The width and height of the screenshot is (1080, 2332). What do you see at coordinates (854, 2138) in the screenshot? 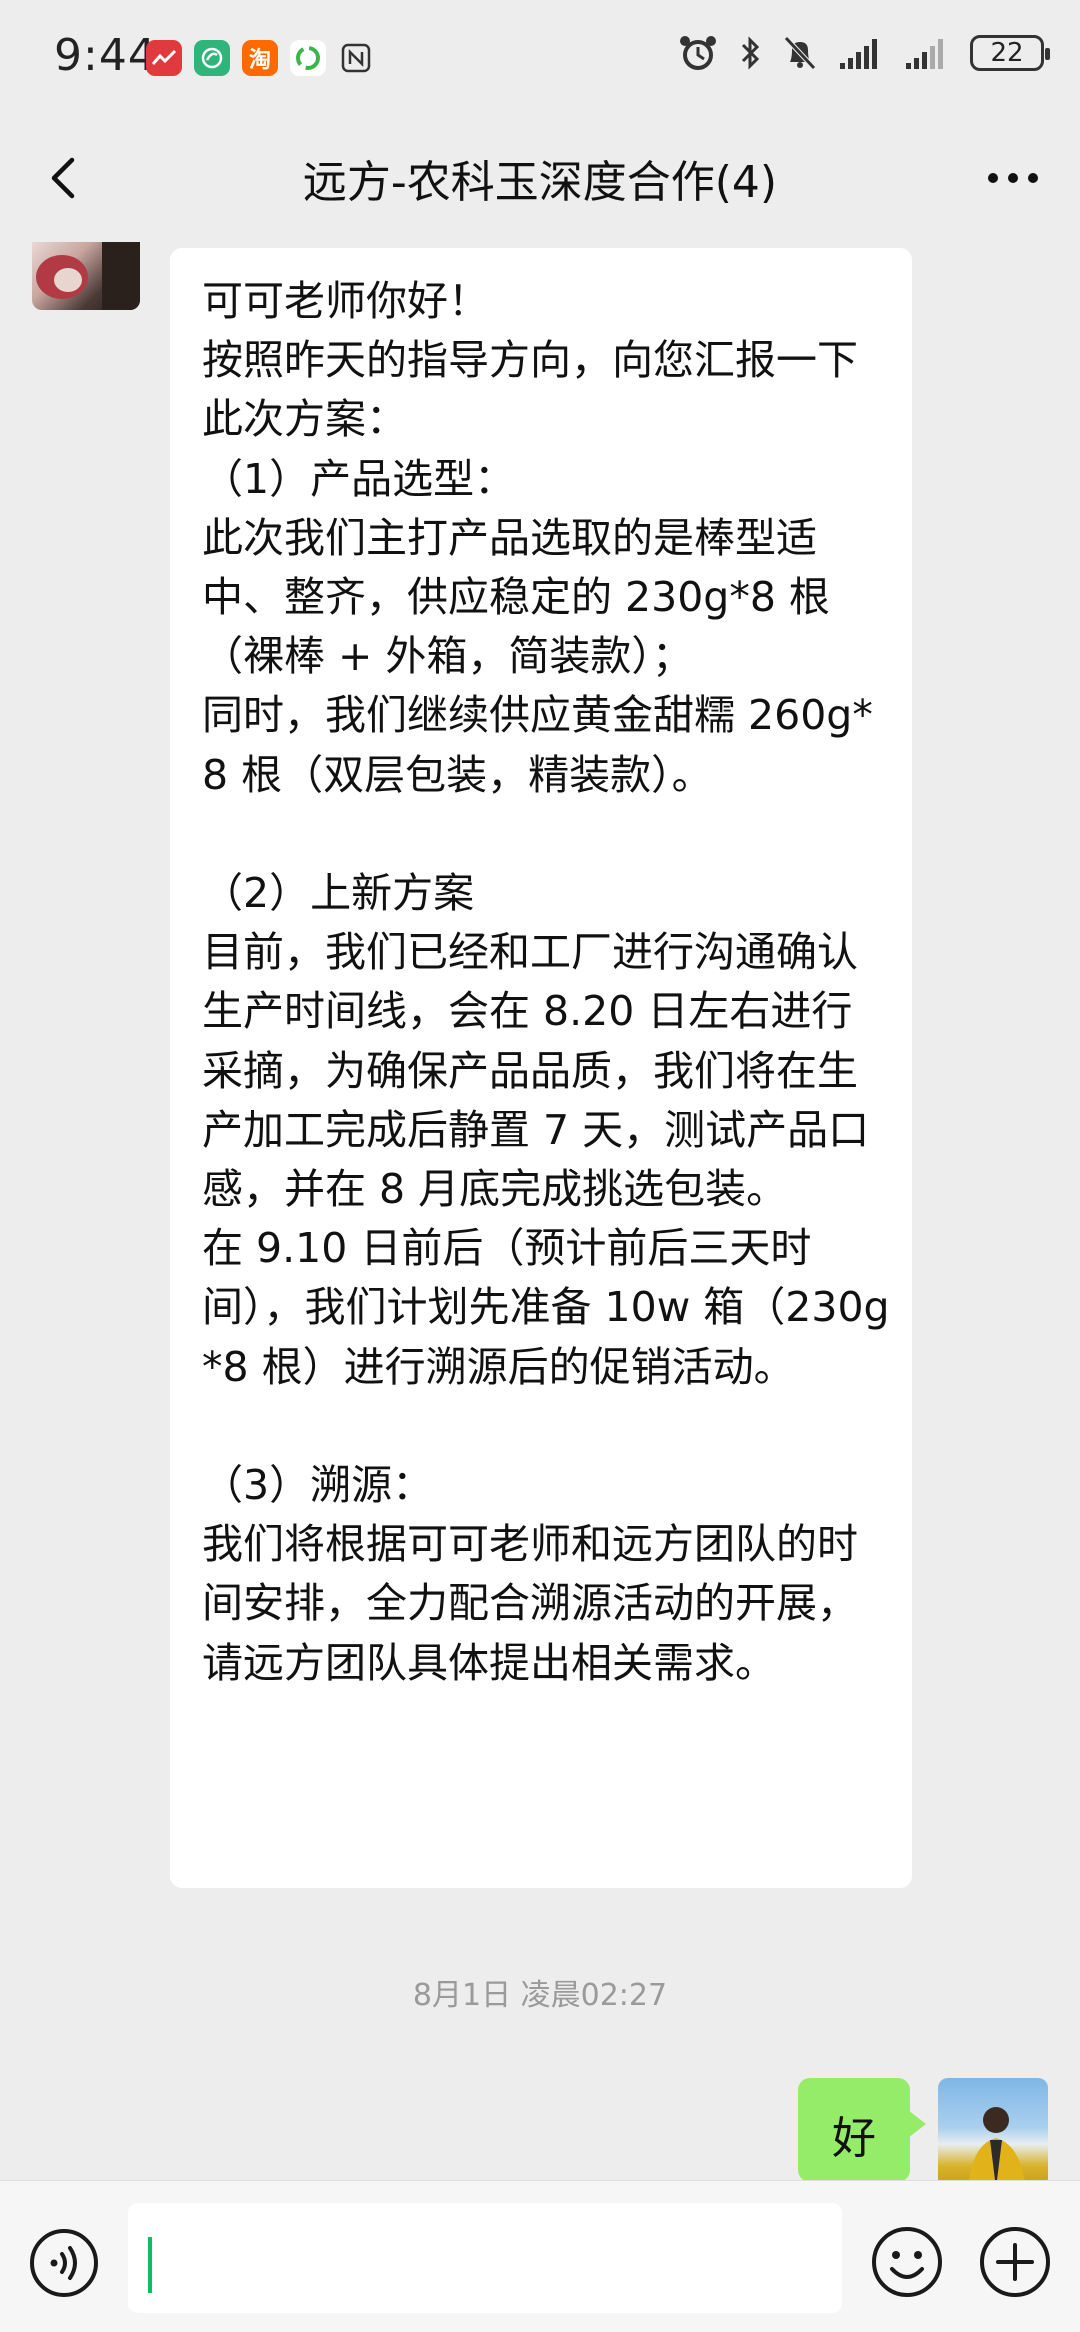
I see `outgoing-message-text: 好` at bounding box center [854, 2138].